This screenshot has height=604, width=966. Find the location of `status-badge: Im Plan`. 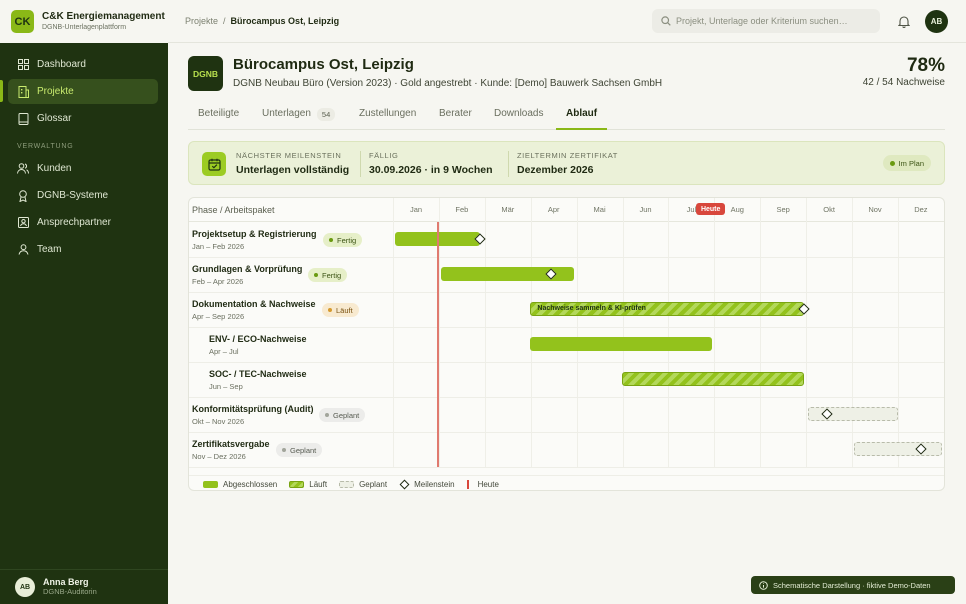

status-badge: Im Plan is located at coordinates (906, 163).